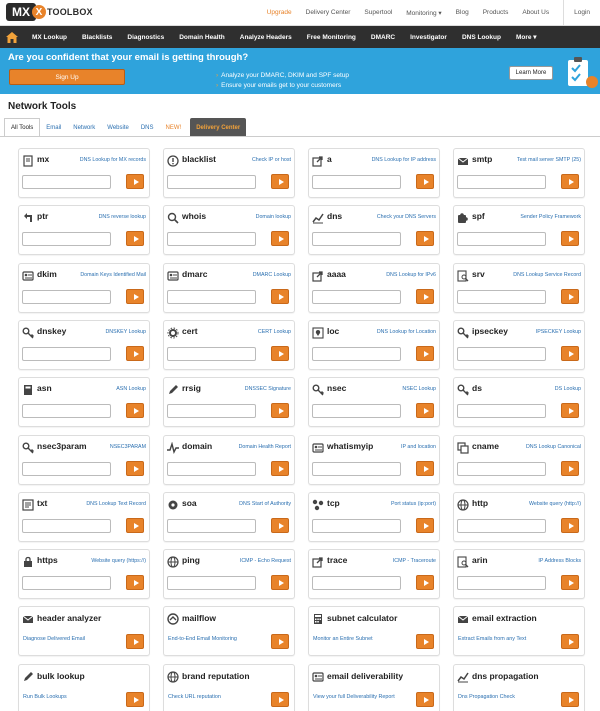 This screenshot has height=711, width=600. What do you see at coordinates (570, 410) in the screenshot?
I see `tool-go-button-ds` at bounding box center [570, 410].